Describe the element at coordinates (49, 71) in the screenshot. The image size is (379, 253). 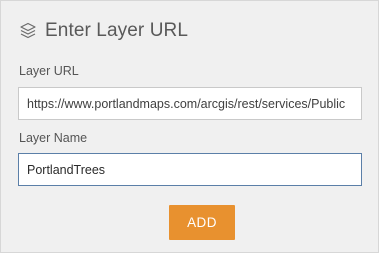
I see `layer-url-label: Layer URL` at that location.